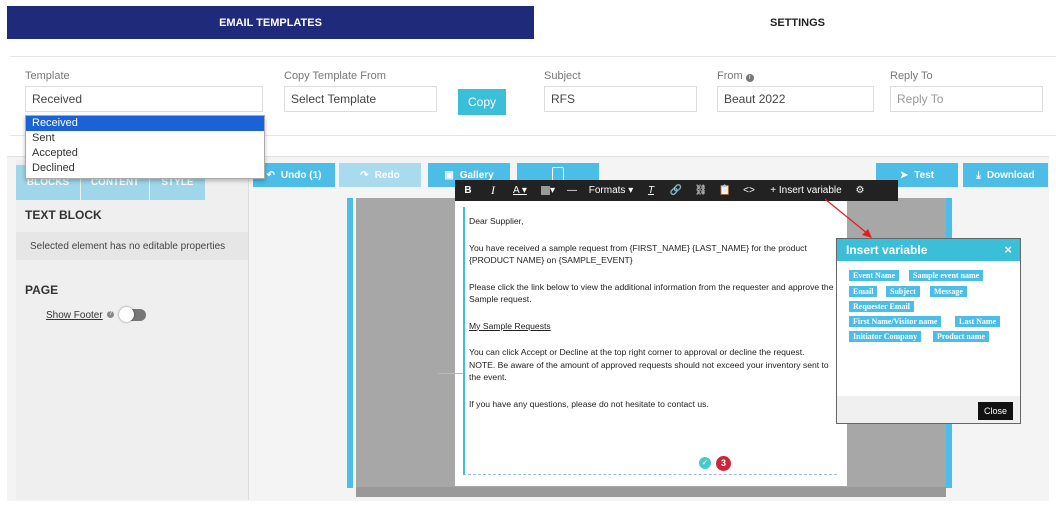  What do you see at coordinates (730, 76) in the screenshot?
I see `from-label-text: From` at bounding box center [730, 76].